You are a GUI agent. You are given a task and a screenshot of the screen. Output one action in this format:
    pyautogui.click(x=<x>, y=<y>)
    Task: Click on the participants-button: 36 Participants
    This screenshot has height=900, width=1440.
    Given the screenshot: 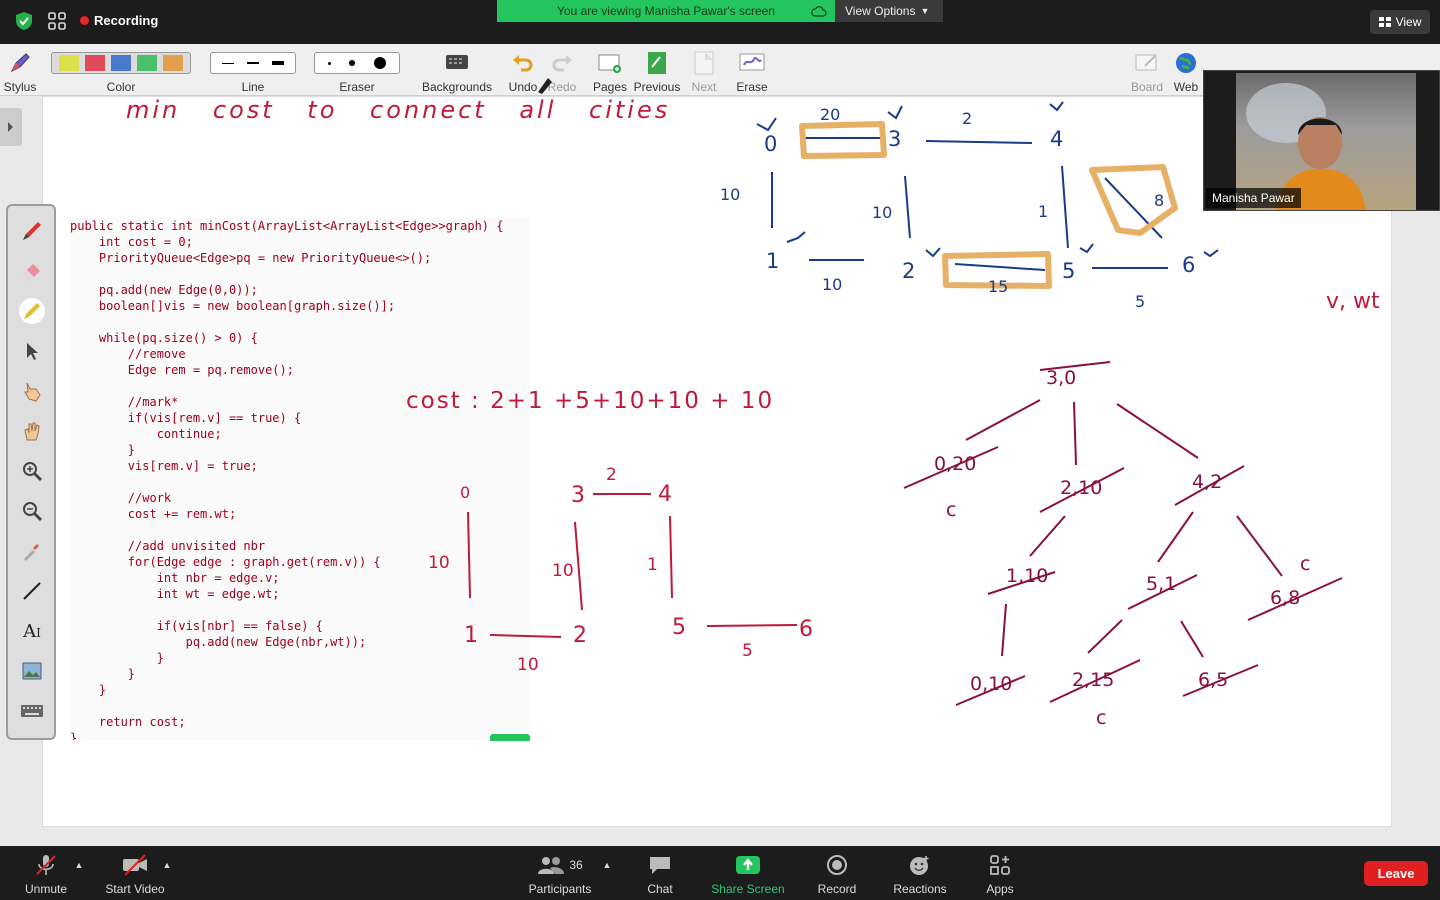 What is the action you would take?
    pyautogui.click(x=560, y=874)
    